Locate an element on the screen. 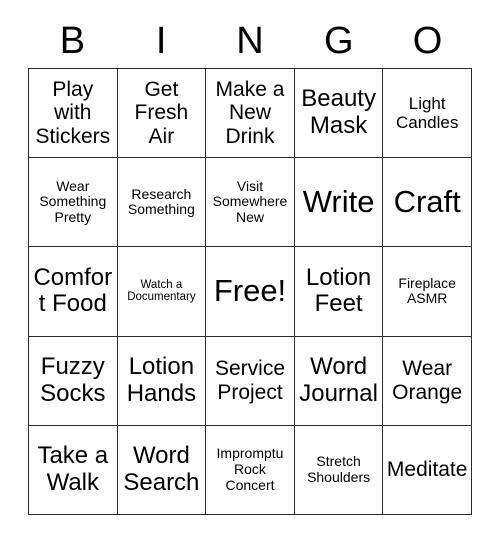 This screenshot has width=500, height=544. bingo-cell: Play with Stickers is located at coordinates (73, 114).